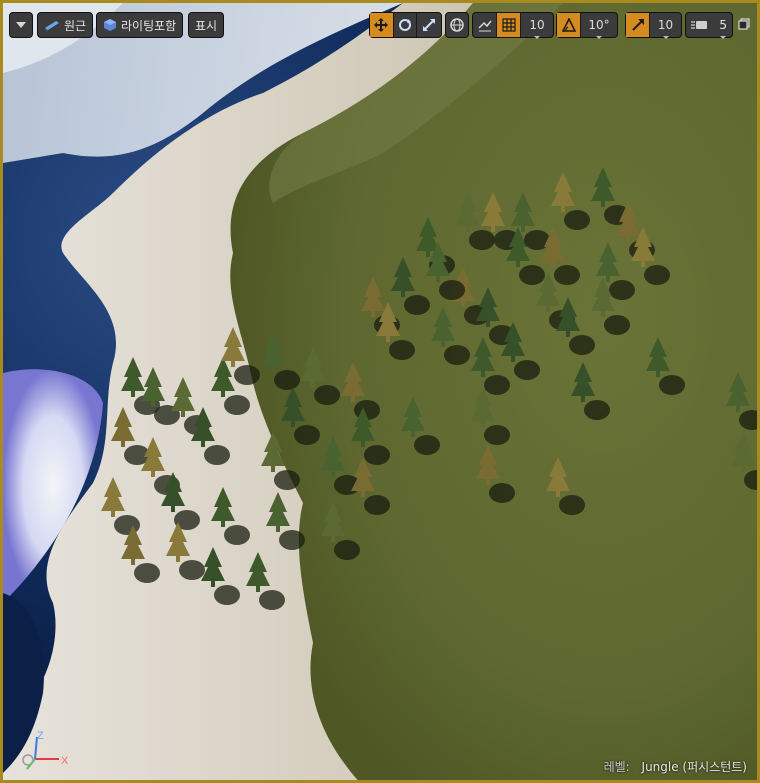  I want to click on dropdown-icon, so click(21, 25).